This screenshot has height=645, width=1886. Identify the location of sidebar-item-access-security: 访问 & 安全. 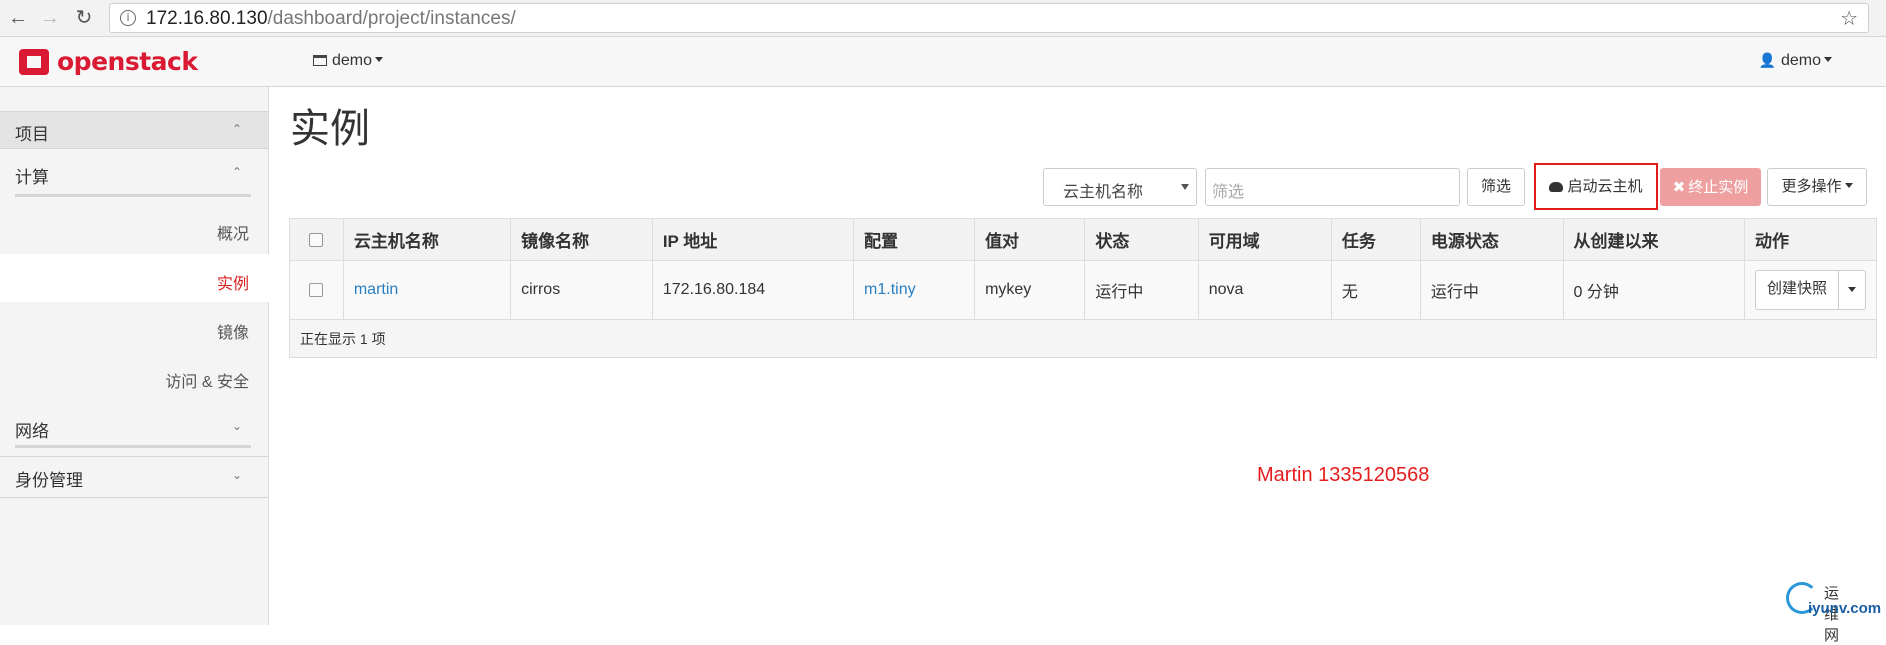
(207, 380).